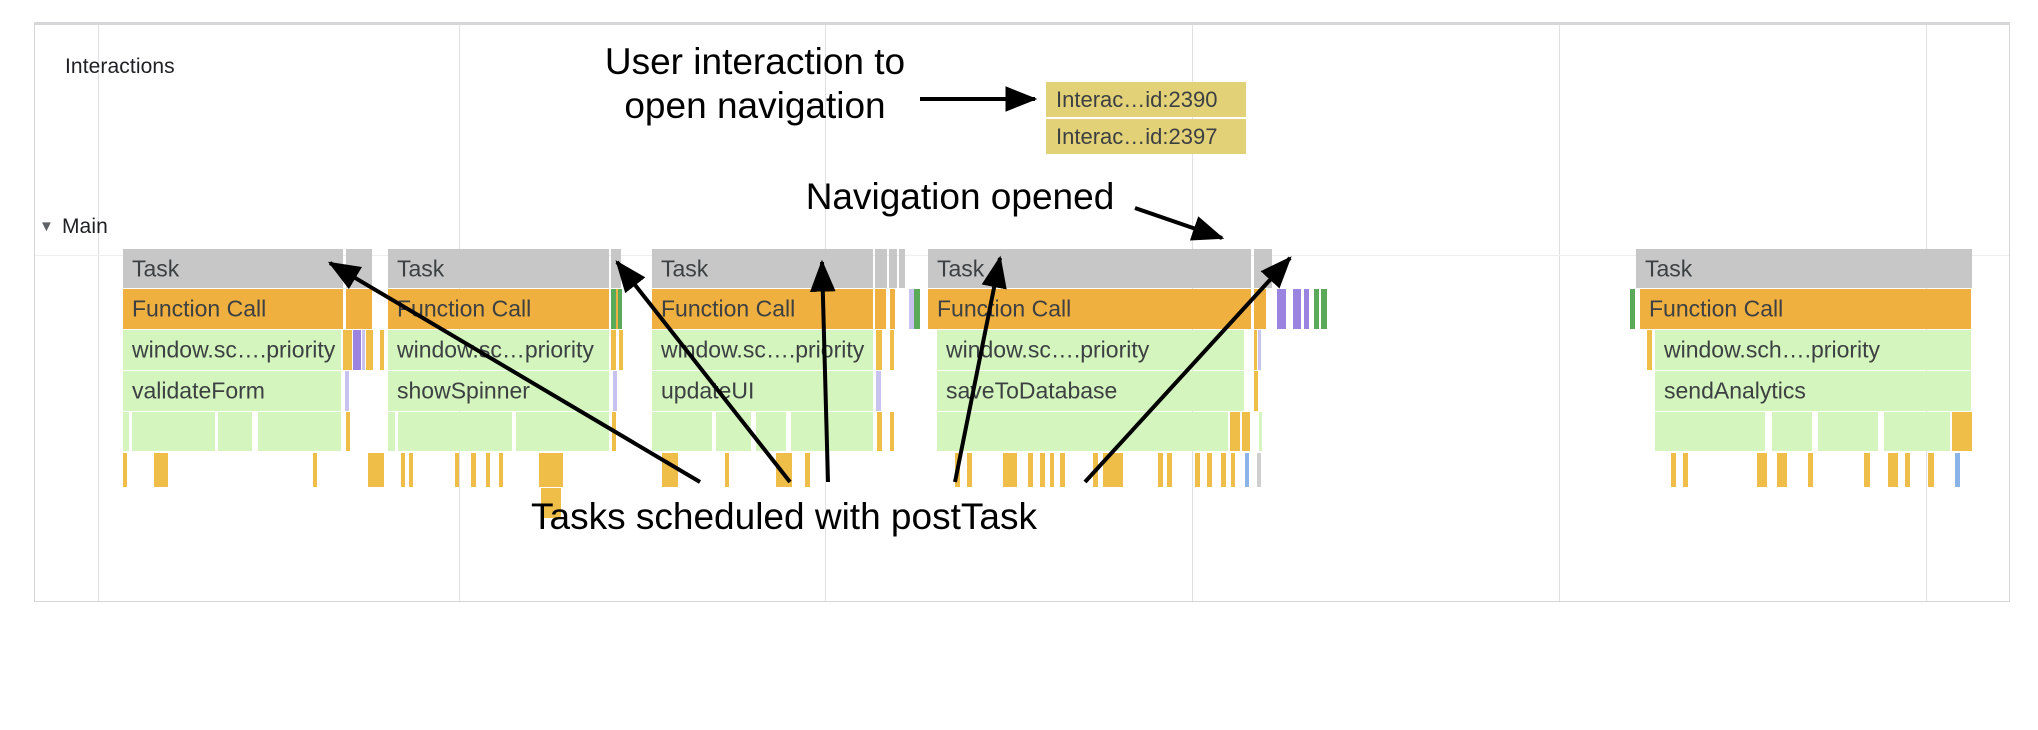  Describe the element at coordinates (1146, 99) in the screenshot. I see `interaction-chip-1: Interac…id:2390` at that location.